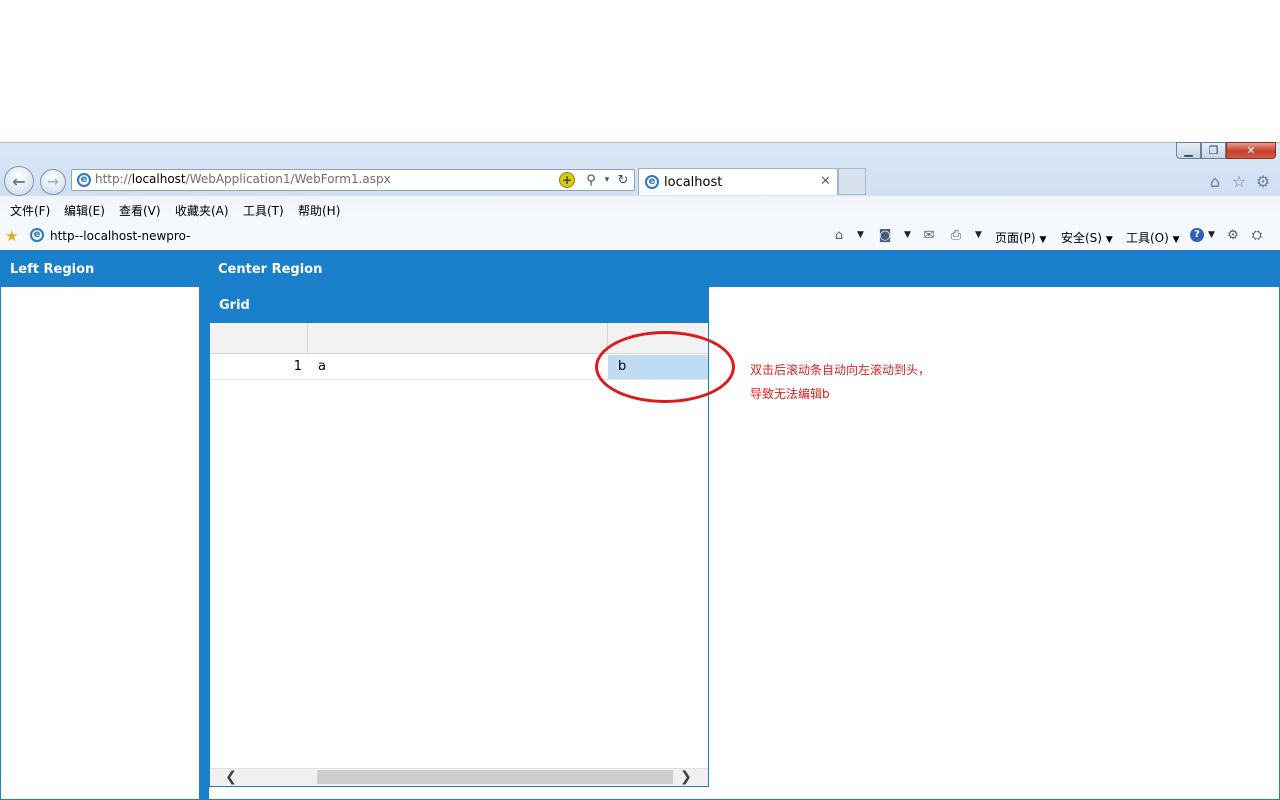 Image resolution: width=1280 pixels, height=800 pixels. I want to click on menu-favorites: 收藏夹(A), so click(202, 210).